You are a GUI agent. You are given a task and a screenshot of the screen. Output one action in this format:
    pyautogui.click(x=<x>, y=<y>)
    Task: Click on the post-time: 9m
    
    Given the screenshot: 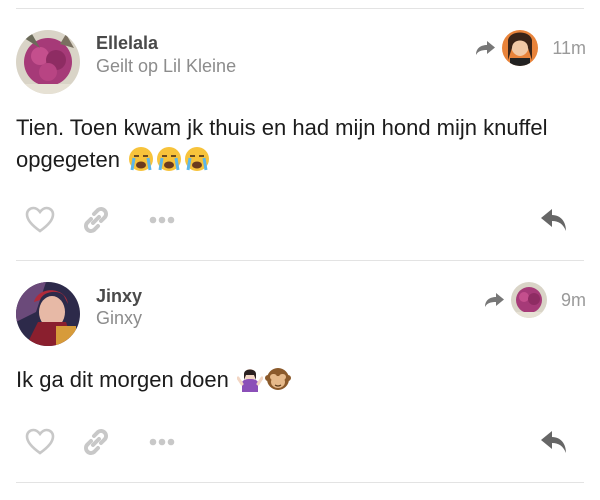 What is the action you would take?
    pyautogui.click(x=573, y=299)
    